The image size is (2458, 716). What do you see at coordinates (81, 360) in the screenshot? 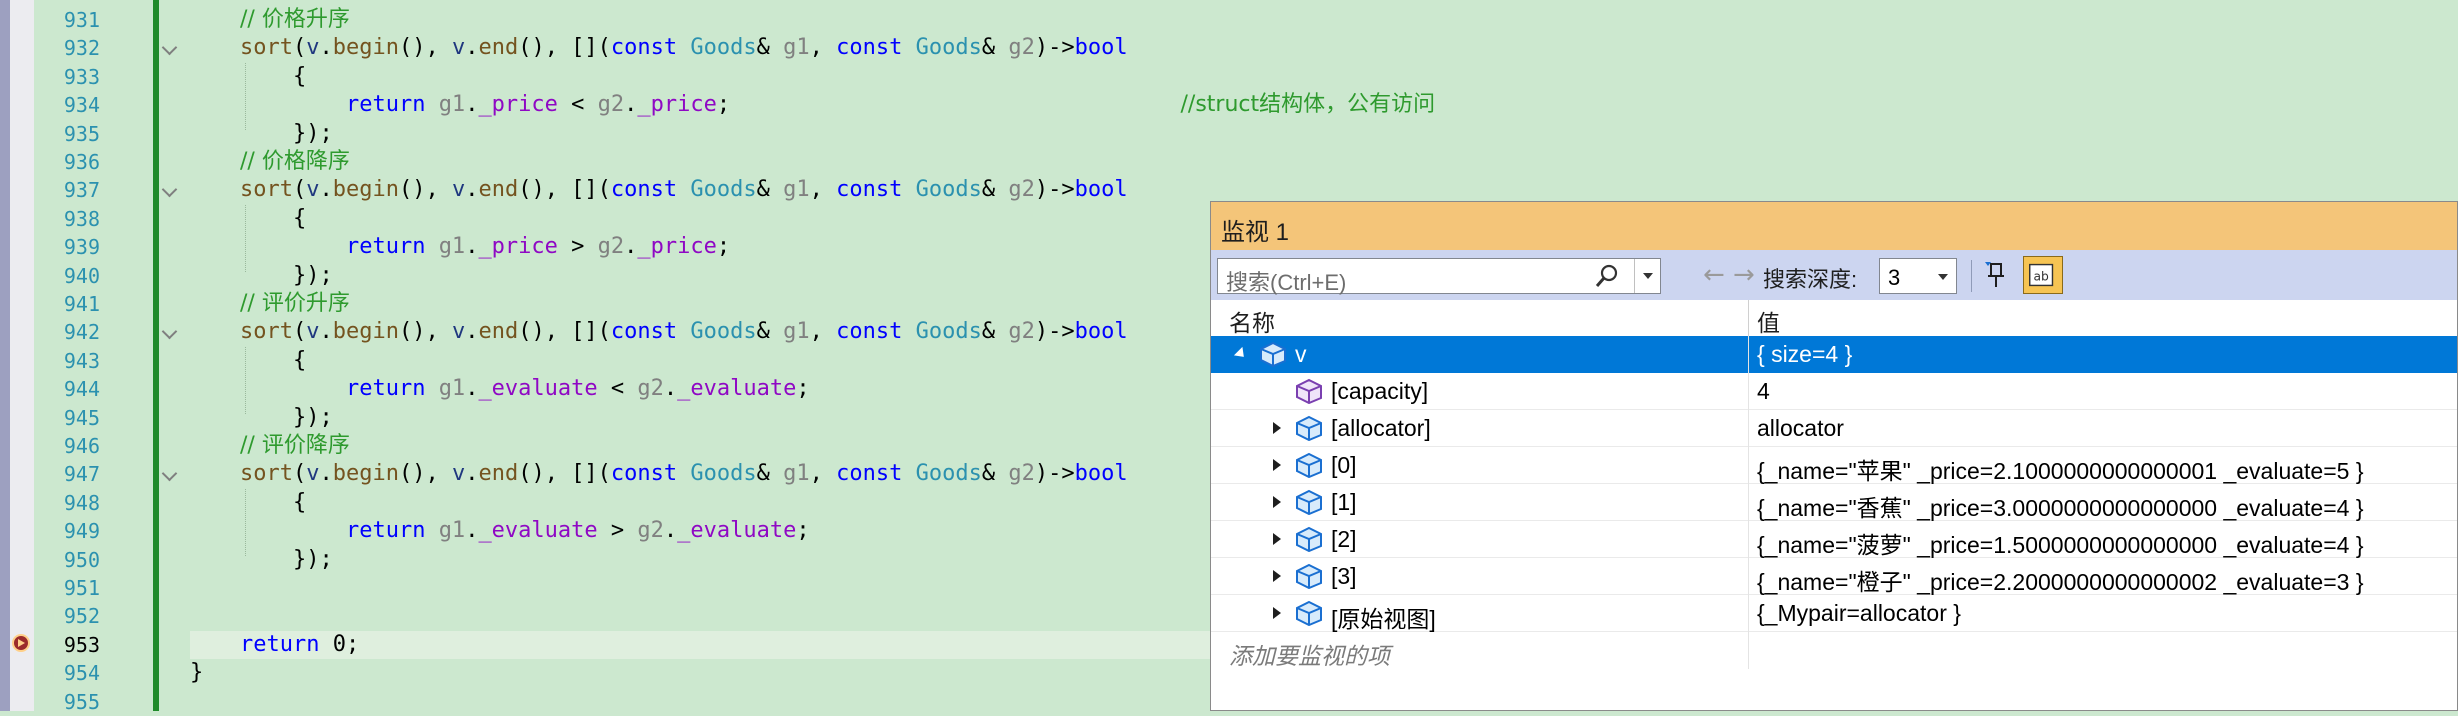
I see `line-number: 943` at bounding box center [81, 360].